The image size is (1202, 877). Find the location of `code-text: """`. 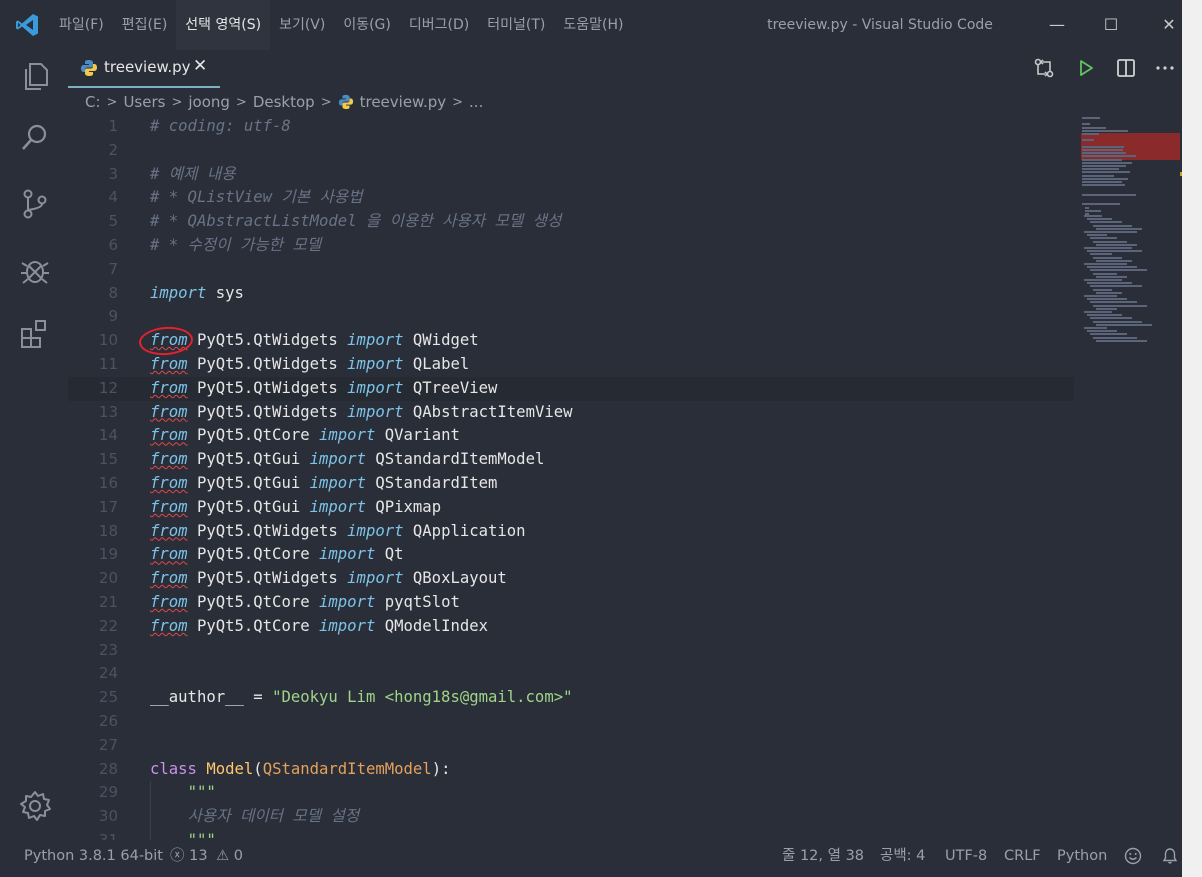

code-text: """ is located at coordinates (183, 834).